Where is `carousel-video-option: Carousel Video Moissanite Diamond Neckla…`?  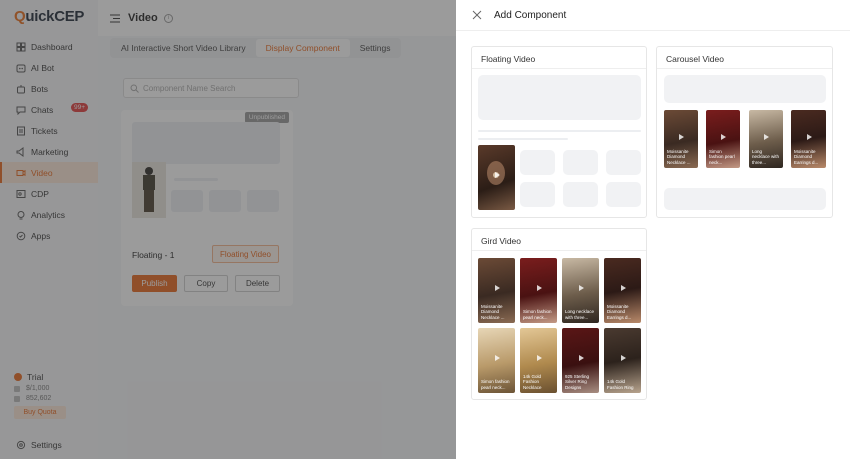 carousel-video-option: Carousel Video Moissanite Diamond Neckla… is located at coordinates (744, 132).